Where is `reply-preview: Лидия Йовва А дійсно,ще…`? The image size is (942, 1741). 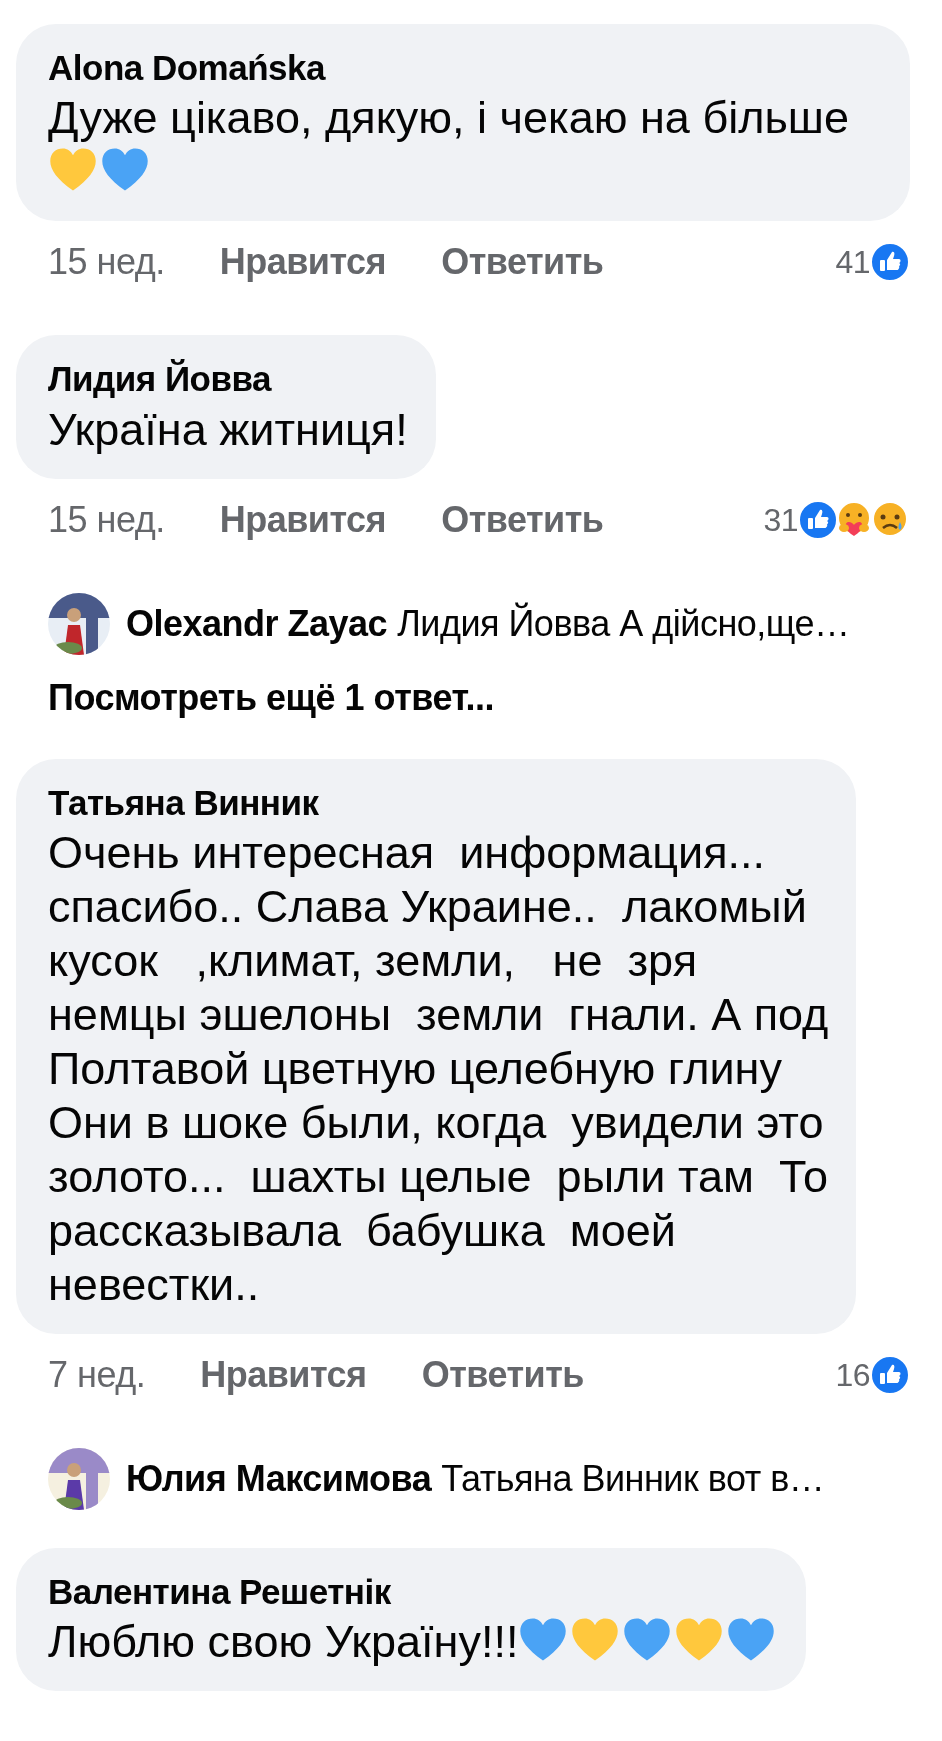 reply-preview: Лидия Йовва А дійсно,ще… is located at coordinates (623, 623).